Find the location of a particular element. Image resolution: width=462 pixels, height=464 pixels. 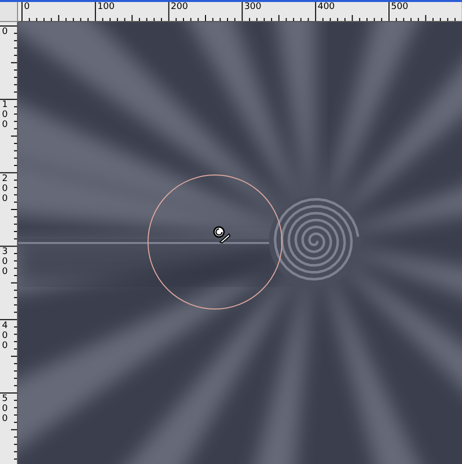

brush-outline-icon is located at coordinates (215, 242).